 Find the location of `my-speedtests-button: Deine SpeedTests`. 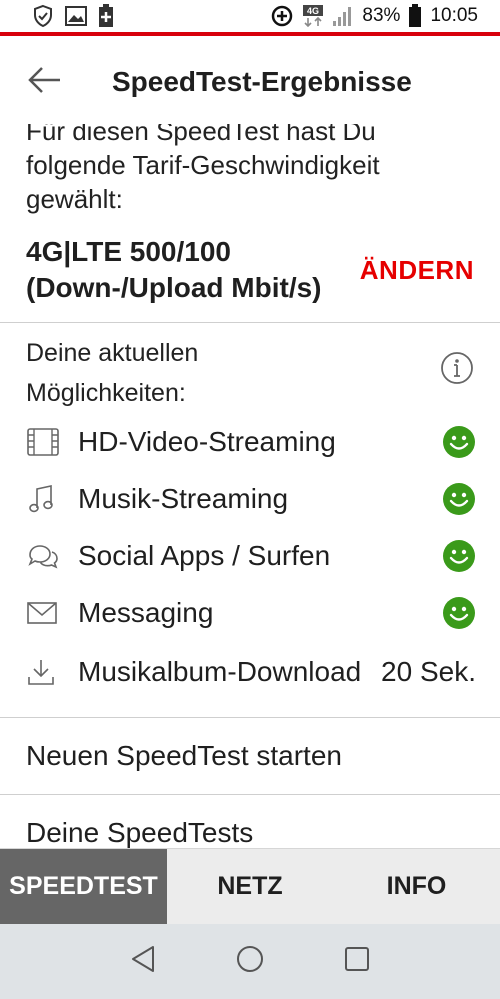

my-speedtests-button: Deine SpeedTests is located at coordinates (250, 821).